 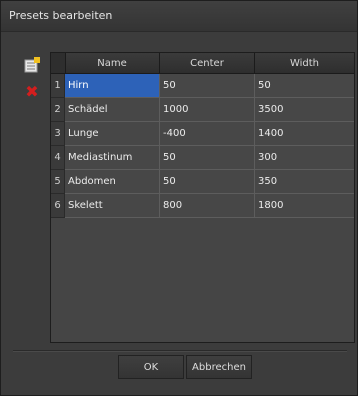 I want to click on delete-row-button: ✖, so click(x=32, y=92).